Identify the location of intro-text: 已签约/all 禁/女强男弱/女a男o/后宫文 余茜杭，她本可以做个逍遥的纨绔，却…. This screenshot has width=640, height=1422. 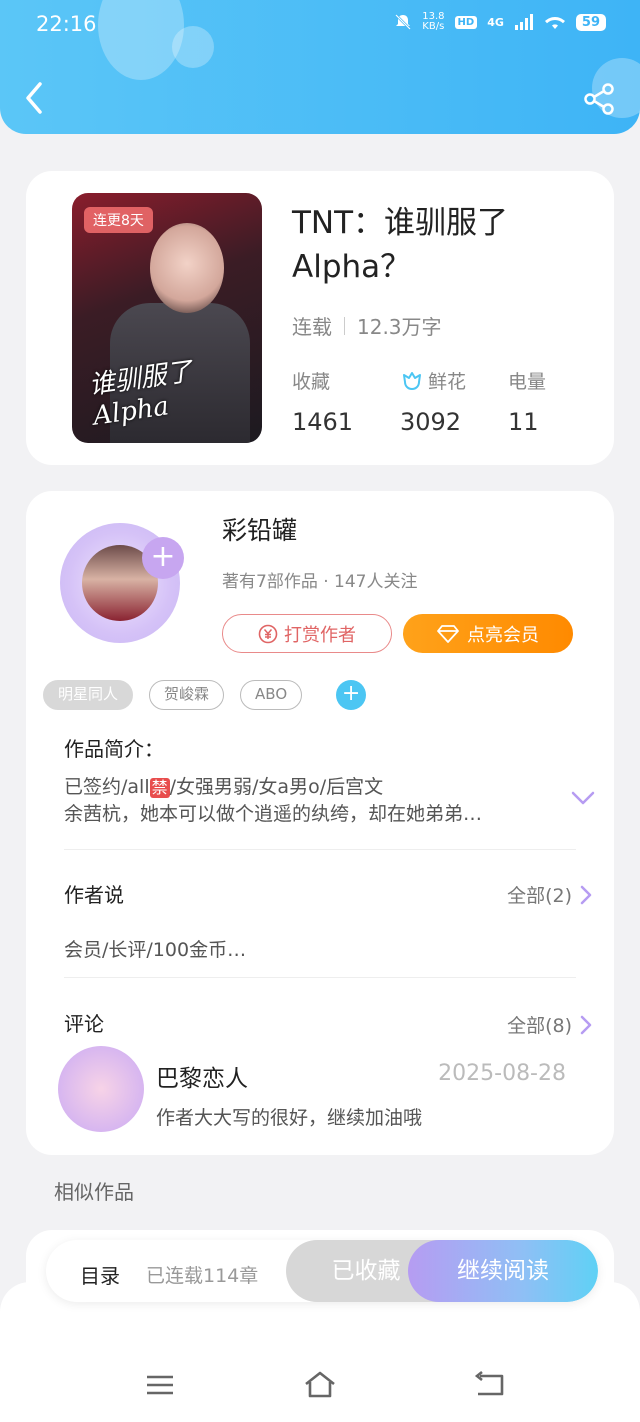
(304, 801).